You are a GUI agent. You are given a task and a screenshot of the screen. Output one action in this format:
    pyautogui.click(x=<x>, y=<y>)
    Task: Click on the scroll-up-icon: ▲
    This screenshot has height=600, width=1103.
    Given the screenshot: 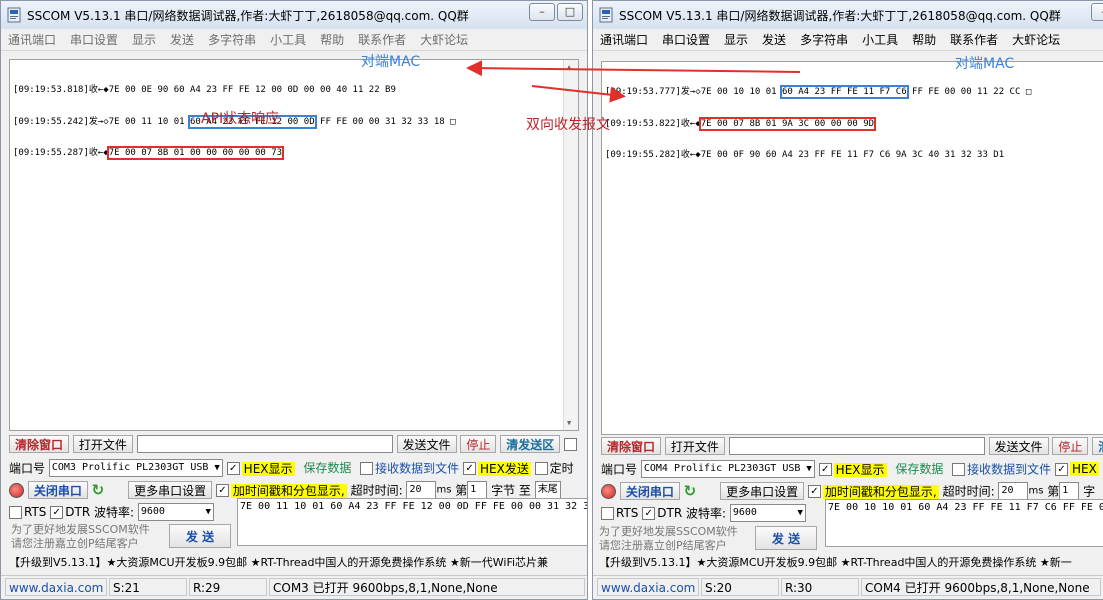 What is the action you would take?
    pyautogui.click(x=569, y=67)
    